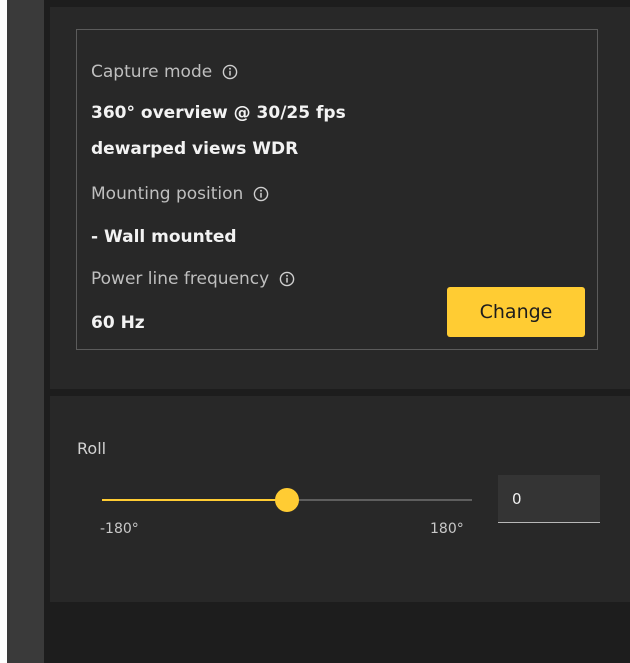 The width and height of the screenshot is (630, 663). What do you see at coordinates (549, 499) in the screenshot?
I see `roll-value-input` at bounding box center [549, 499].